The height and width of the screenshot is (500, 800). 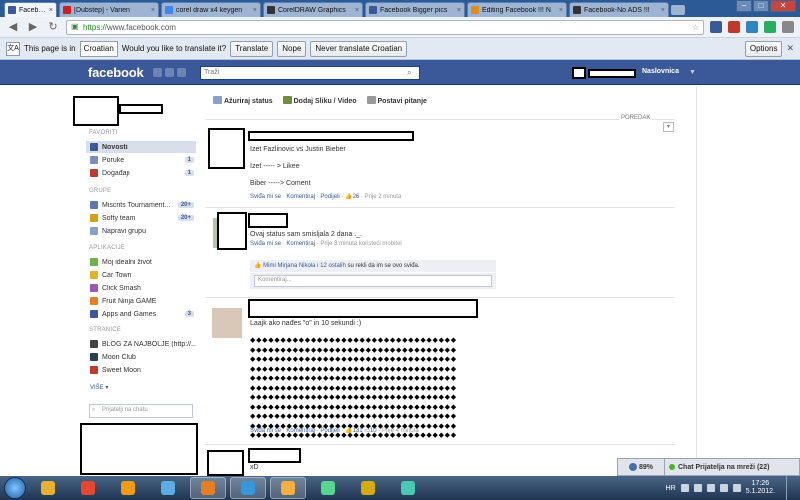 I want to click on nope-button: Nope, so click(x=292, y=48).